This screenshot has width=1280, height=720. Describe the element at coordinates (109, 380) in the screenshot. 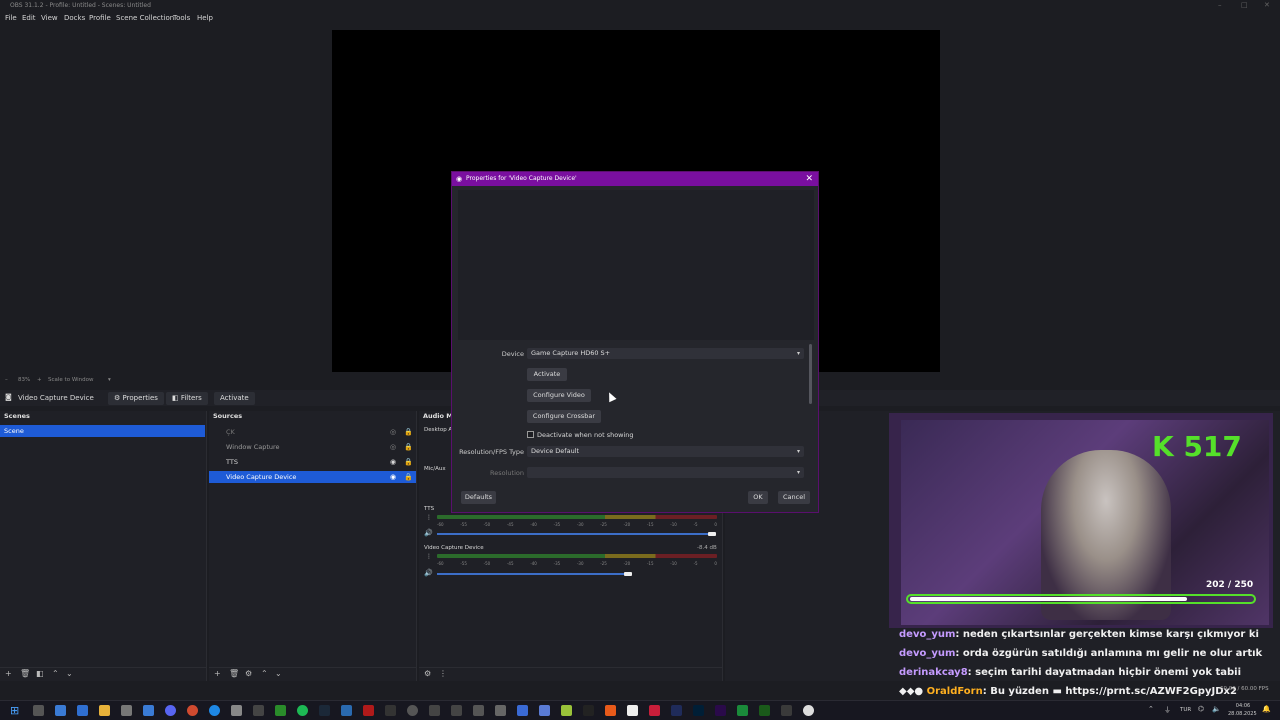

I see `chevron-down-icon: ▾` at that location.